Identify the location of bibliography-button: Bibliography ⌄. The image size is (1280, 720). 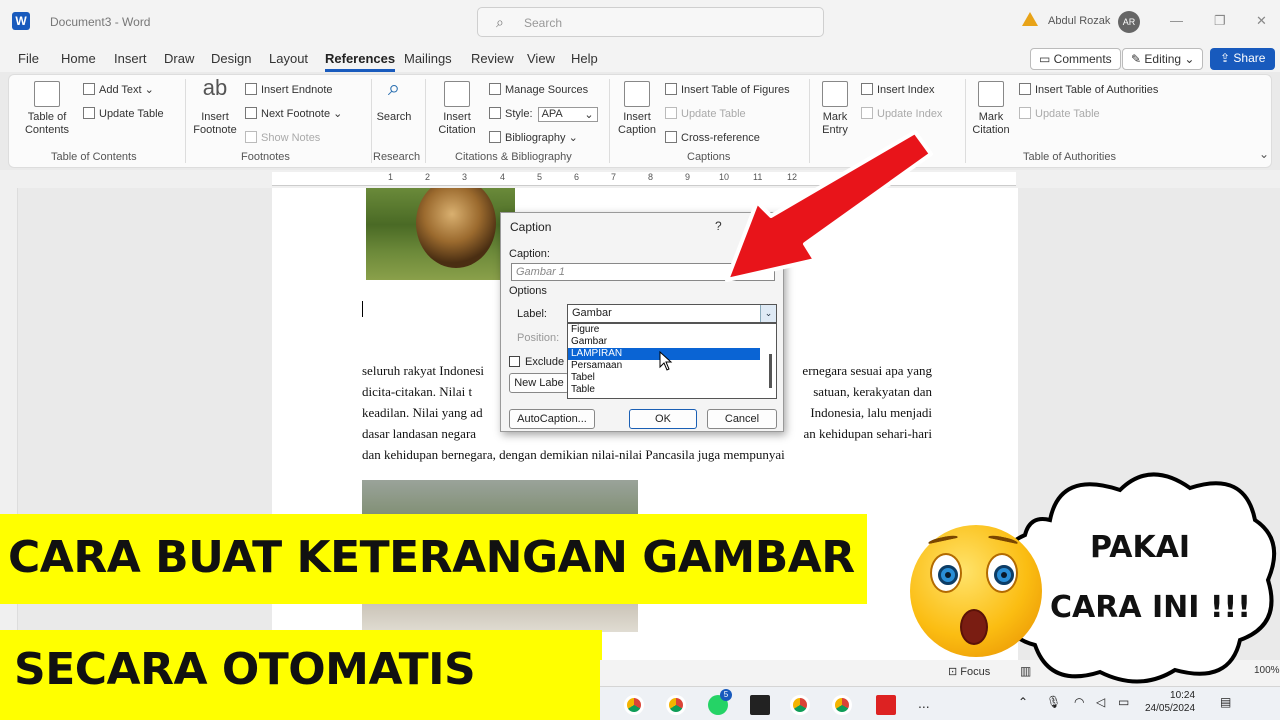
(533, 137).